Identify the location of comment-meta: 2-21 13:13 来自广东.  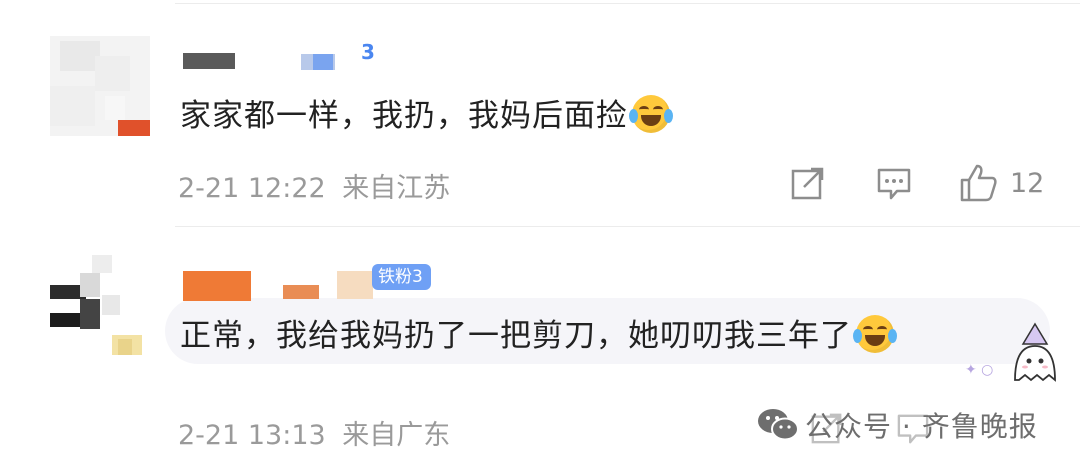
(314, 432).